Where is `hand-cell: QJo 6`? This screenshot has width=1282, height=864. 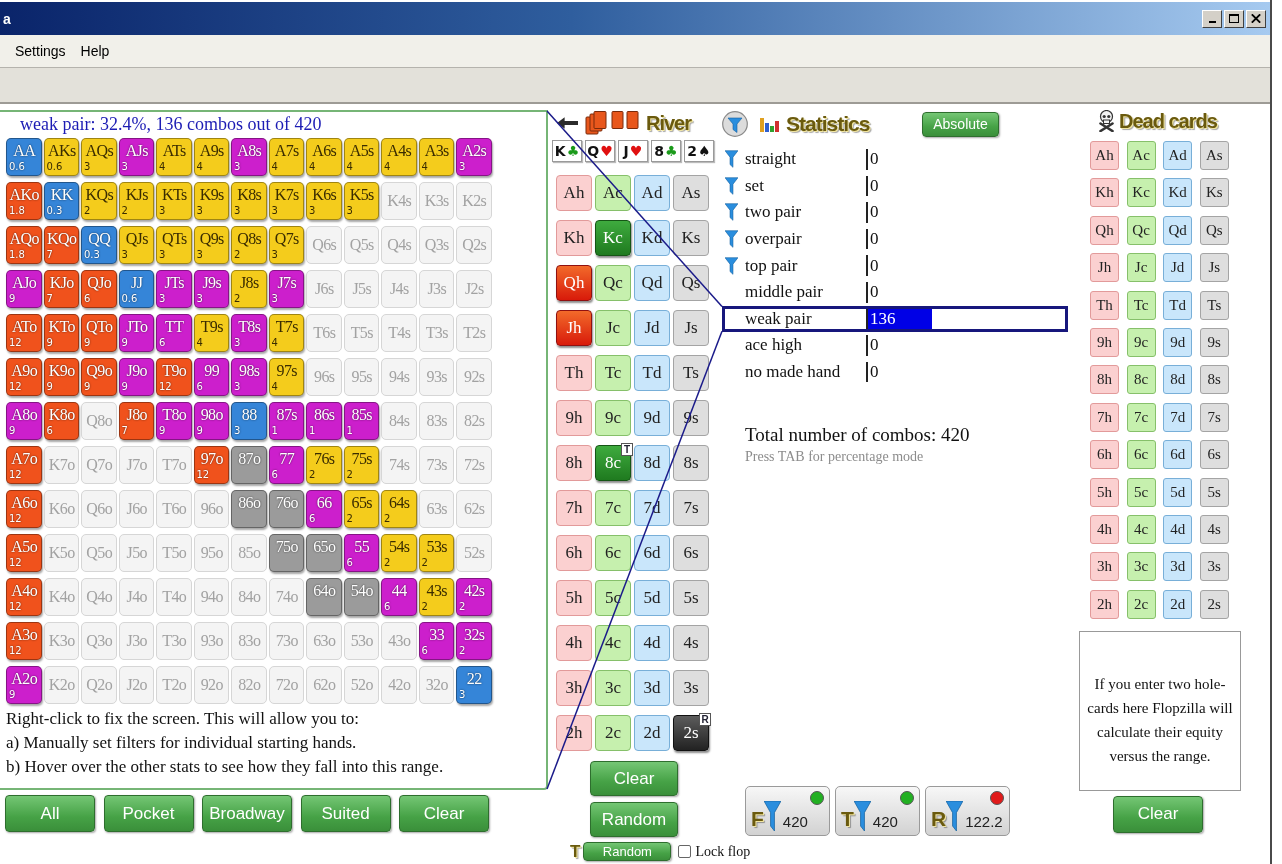
hand-cell: QJo 6 is located at coordinates (99, 289).